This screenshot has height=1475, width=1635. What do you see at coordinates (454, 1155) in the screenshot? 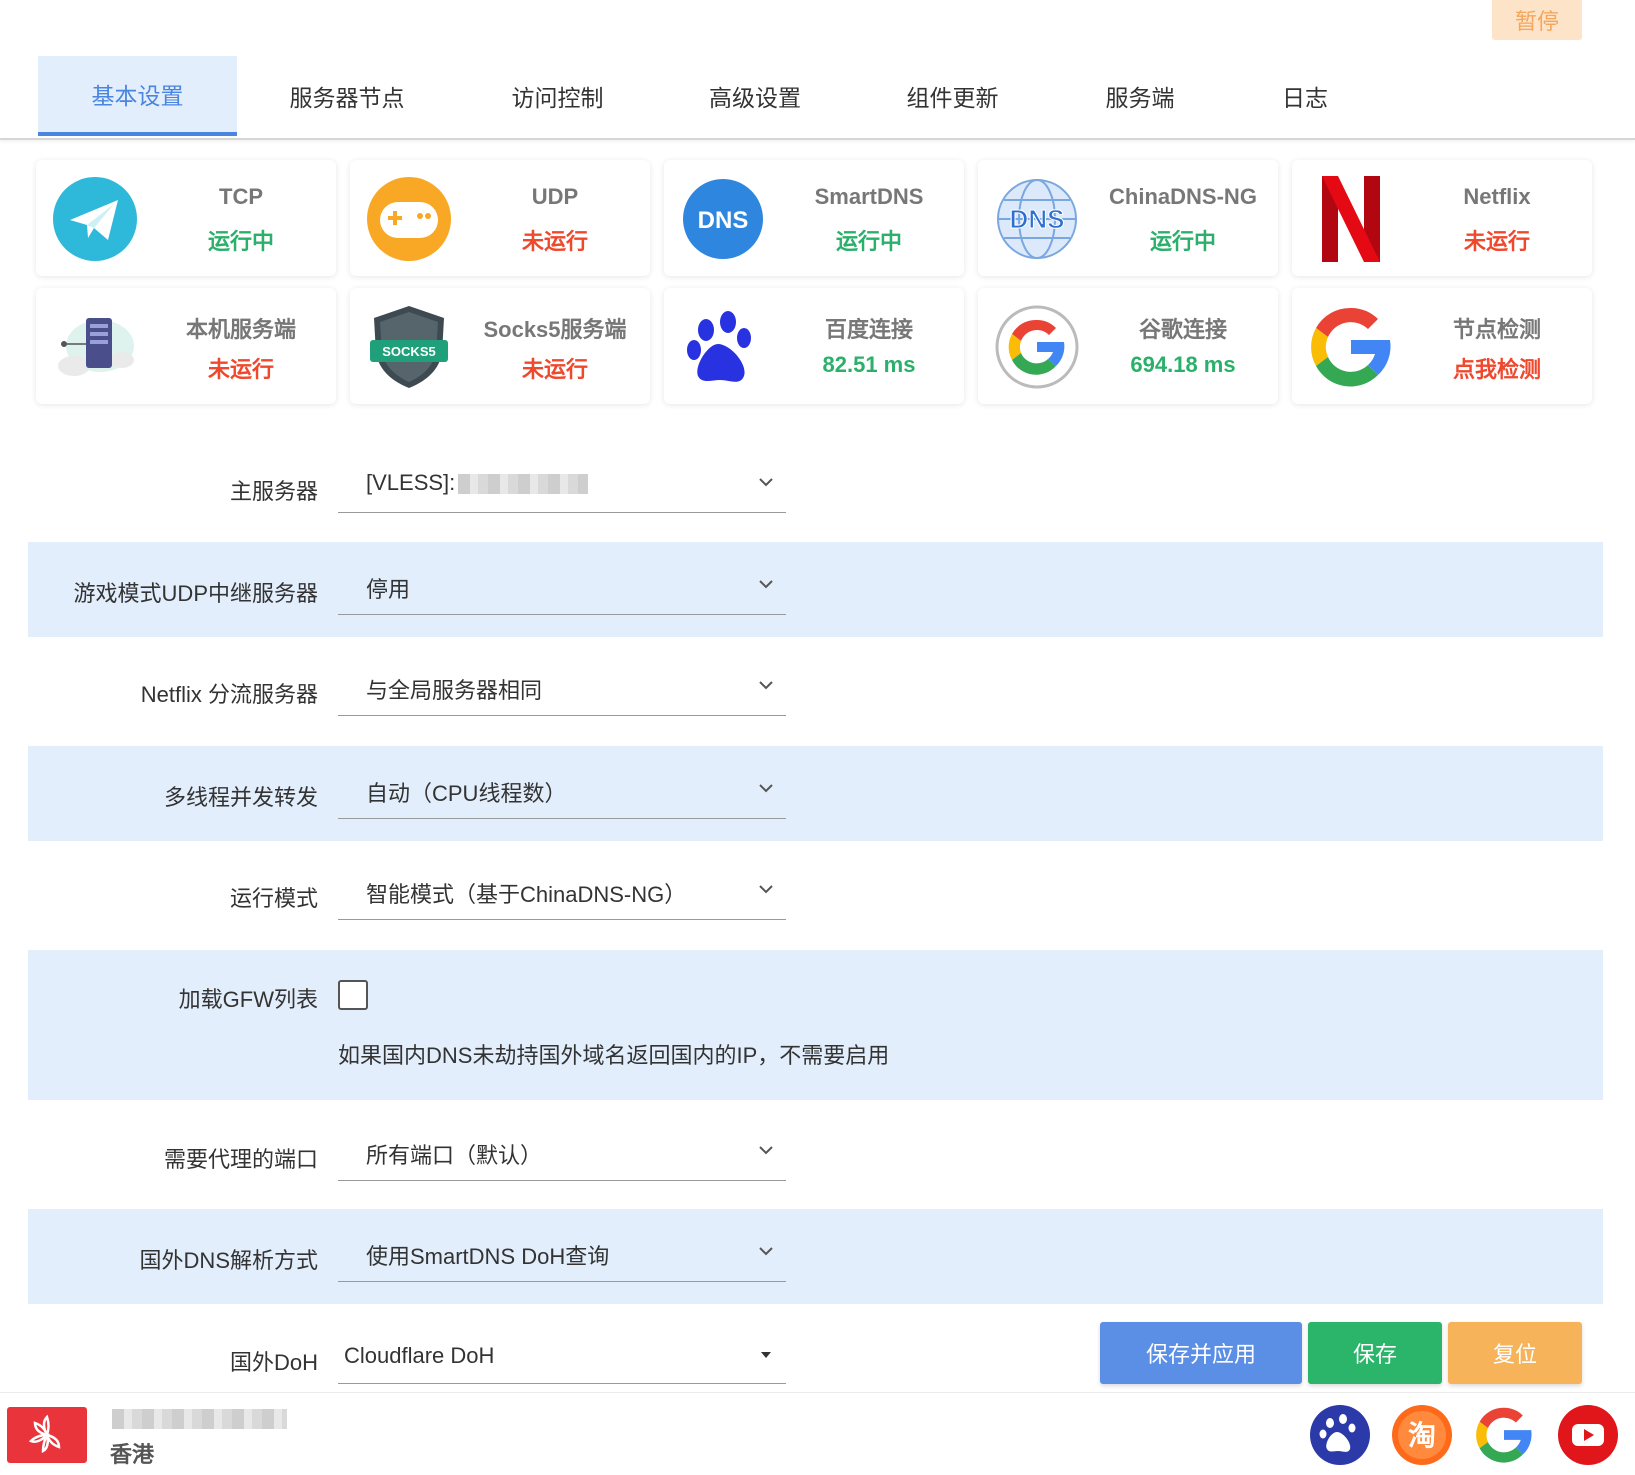
I see `proxy-ports-value: 所有端口（默认）` at bounding box center [454, 1155].